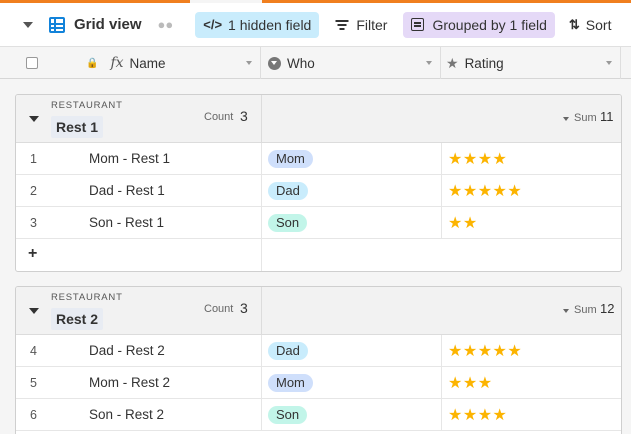 The image size is (631, 434). What do you see at coordinates (270, 24) in the screenshot?
I see `hidden-fields-label: 1 hidden field` at bounding box center [270, 24].